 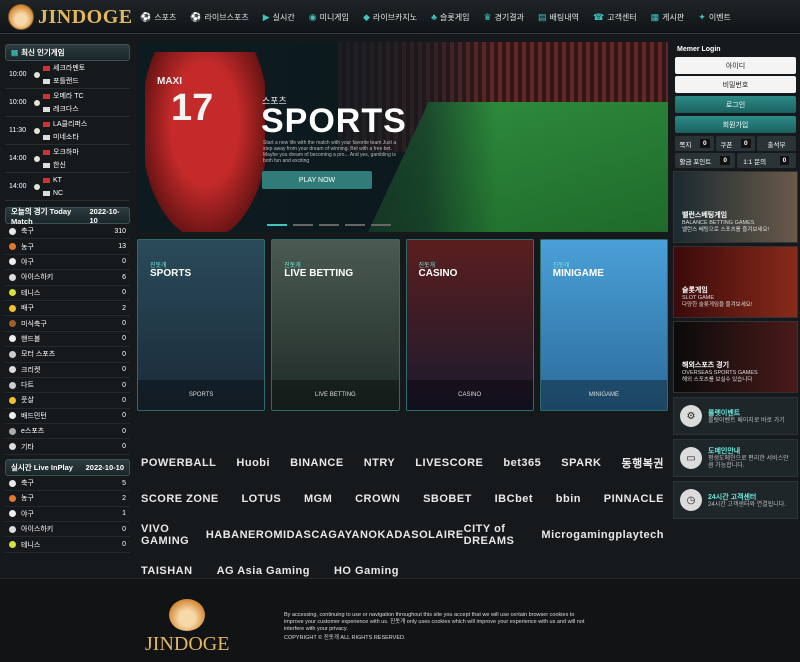 I want to click on partner-logo: Microgaming, so click(x=578, y=535).